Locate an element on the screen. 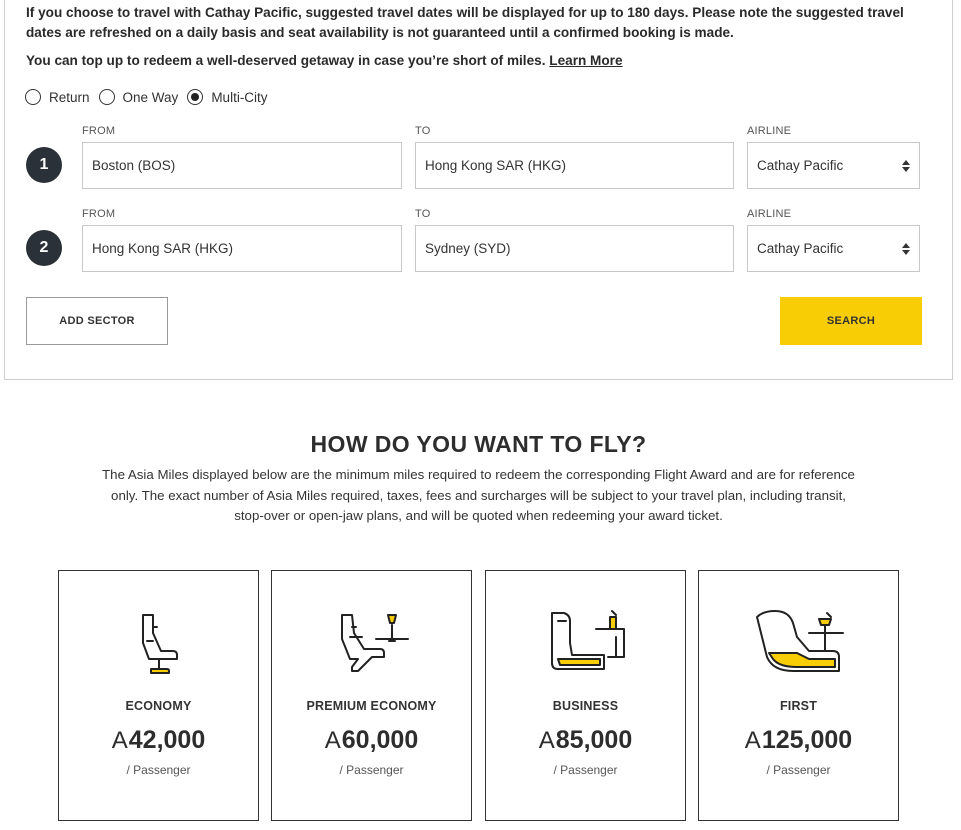 Image resolution: width=961 pixels, height=830 pixels. trip-type-label: One Way is located at coordinates (150, 97).